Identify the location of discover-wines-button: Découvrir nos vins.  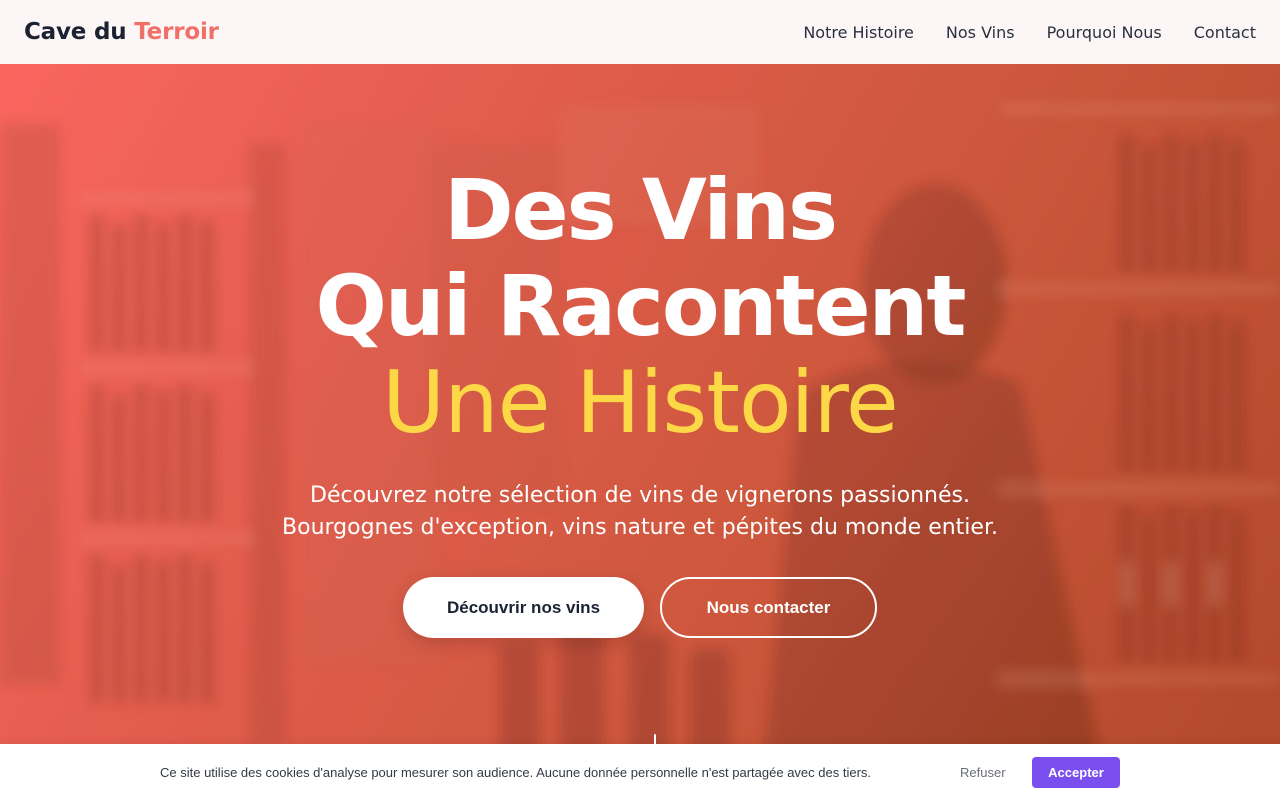
(523, 607).